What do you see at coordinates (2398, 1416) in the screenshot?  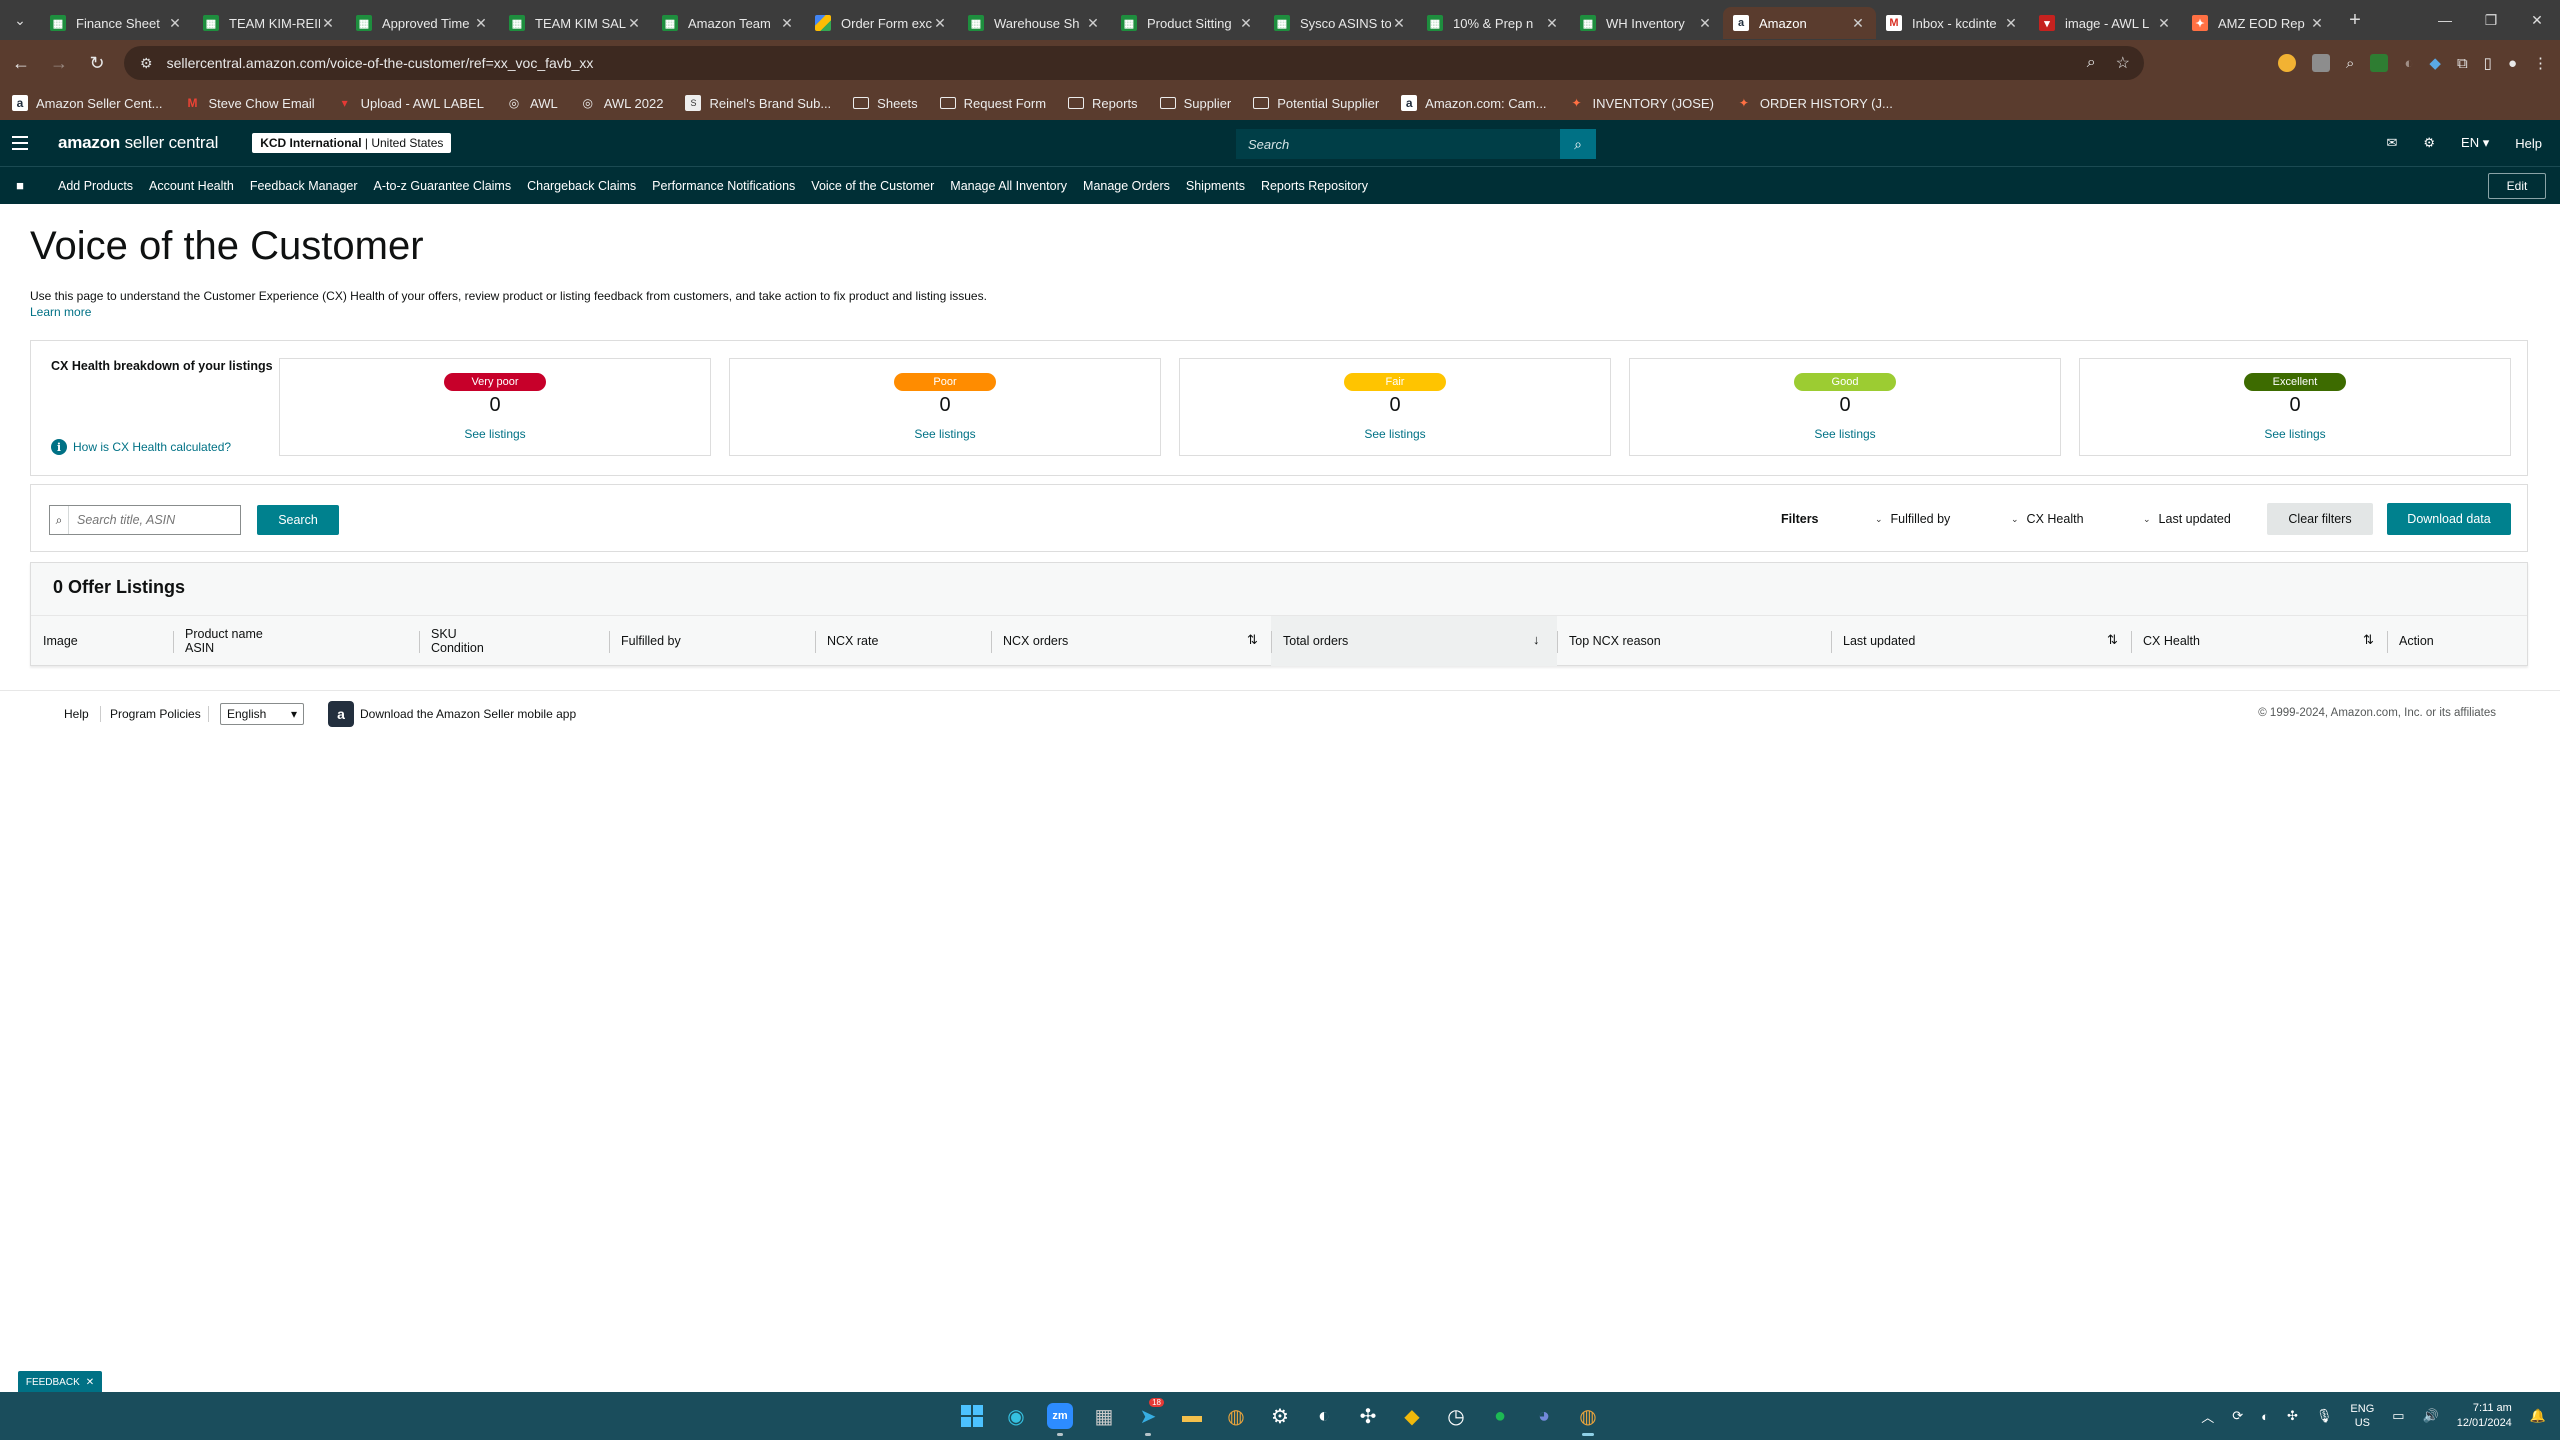 I see `network-icon: ▭` at bounding box center [2398, 1416].